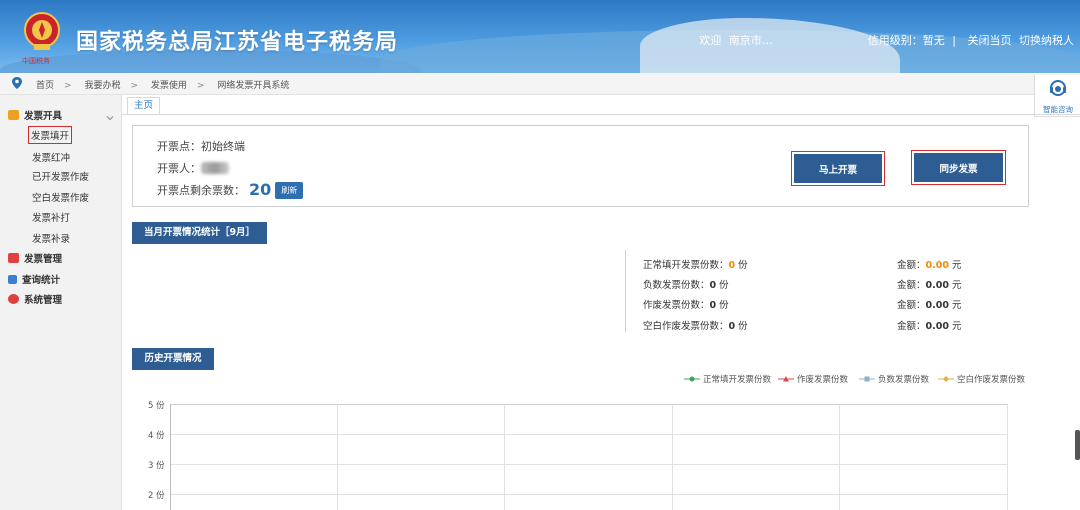  I want to click on issue-now-highlight: 马上开票, so click(838, 168).